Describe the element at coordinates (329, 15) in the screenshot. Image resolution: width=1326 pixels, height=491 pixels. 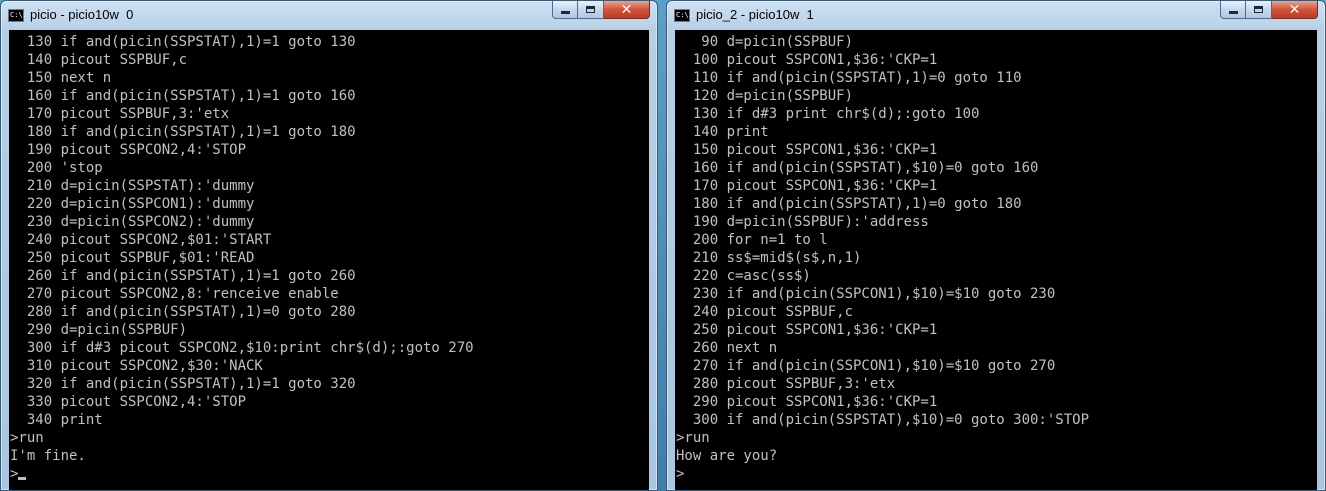
I see `title-bar: C:\. picio - picio10w 0 ✕` at that location.